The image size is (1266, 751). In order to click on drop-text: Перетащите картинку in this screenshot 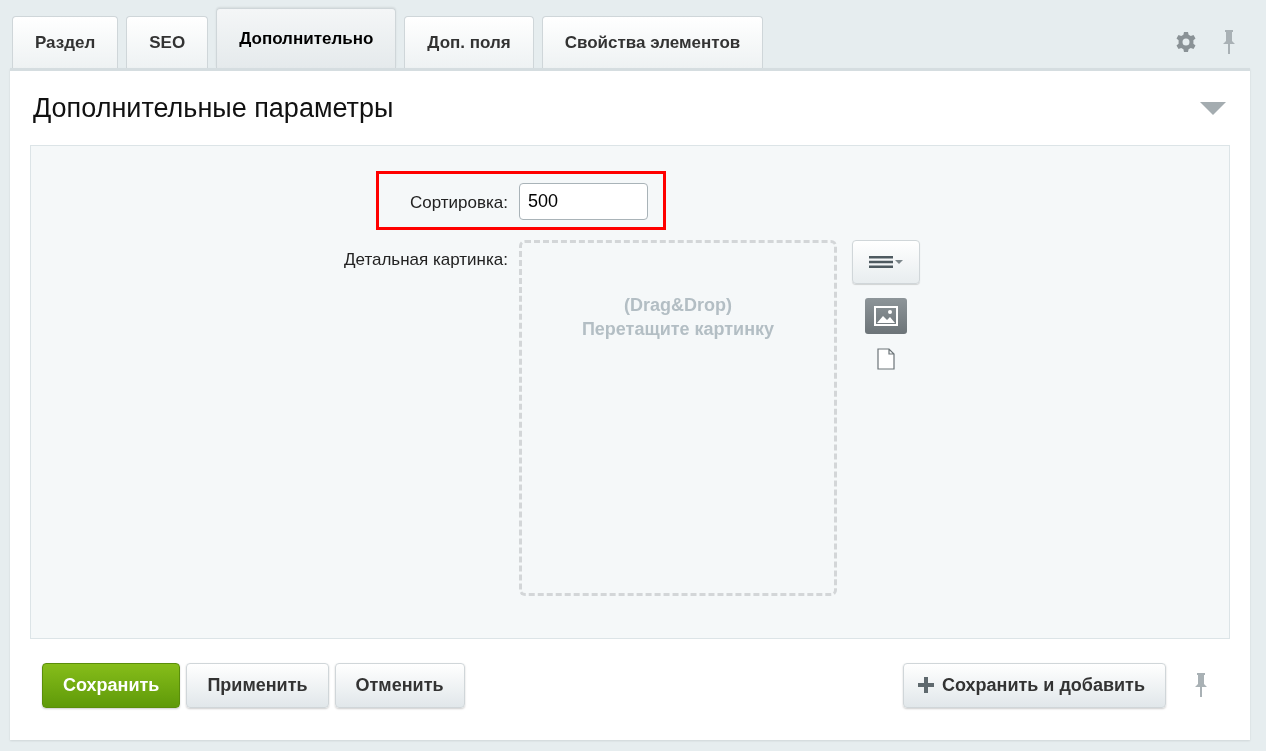, I will do `click(678, 329)`.